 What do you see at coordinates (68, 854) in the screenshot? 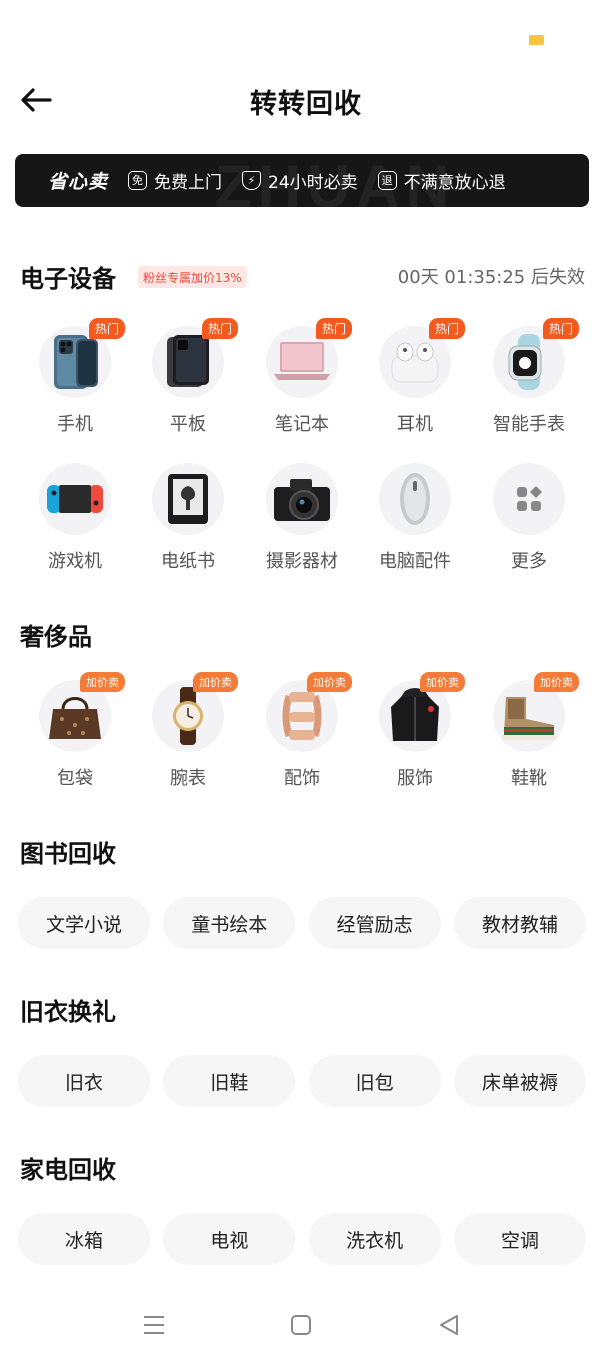
I see `section-title-books: 图书回收` at bounding box center [68, 854].